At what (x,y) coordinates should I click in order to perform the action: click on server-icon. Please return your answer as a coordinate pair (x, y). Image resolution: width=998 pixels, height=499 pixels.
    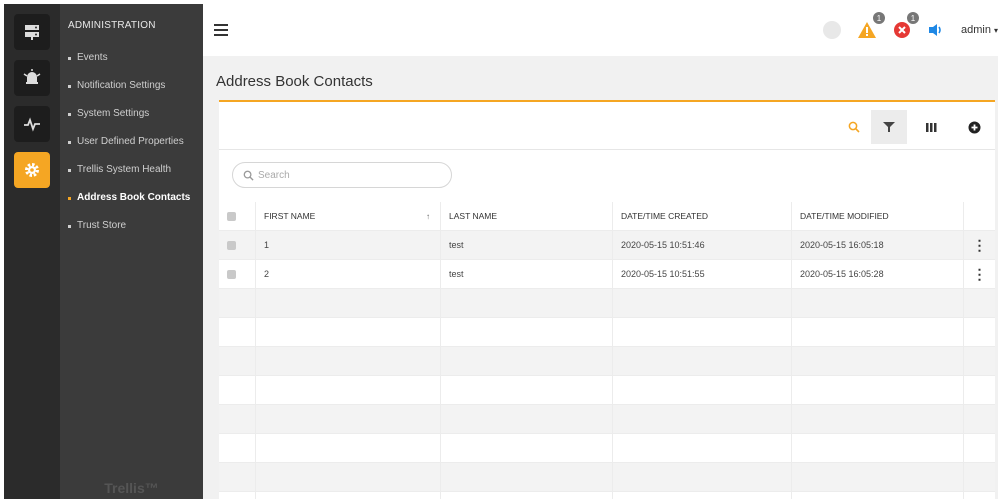
    Looking at the image, I should click on (32, 32).